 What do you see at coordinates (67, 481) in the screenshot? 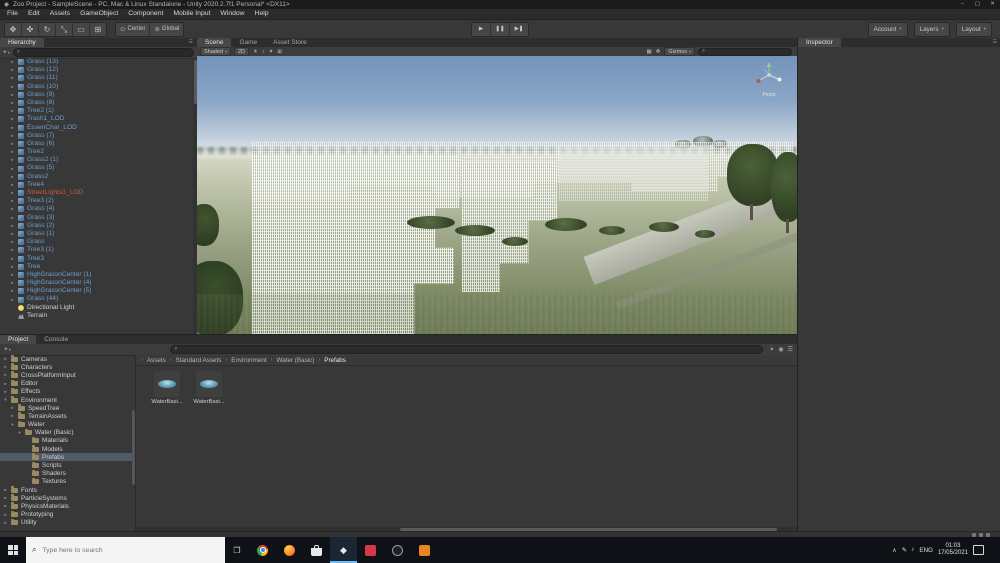
I see `folder-item: Textures` at bounding box center [67, 481].